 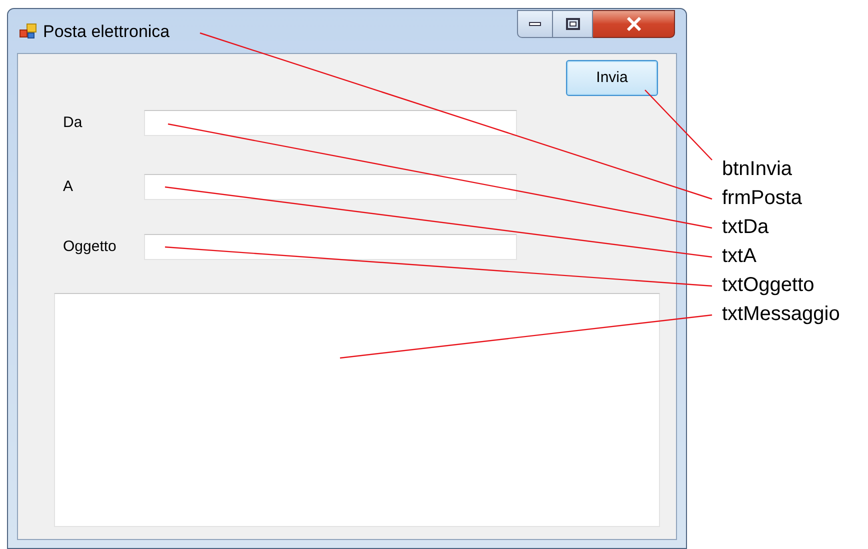 What do you see at coordinates (28, 31) in the screenshot?
I see `app-icon` at bounding box center [28, 31].